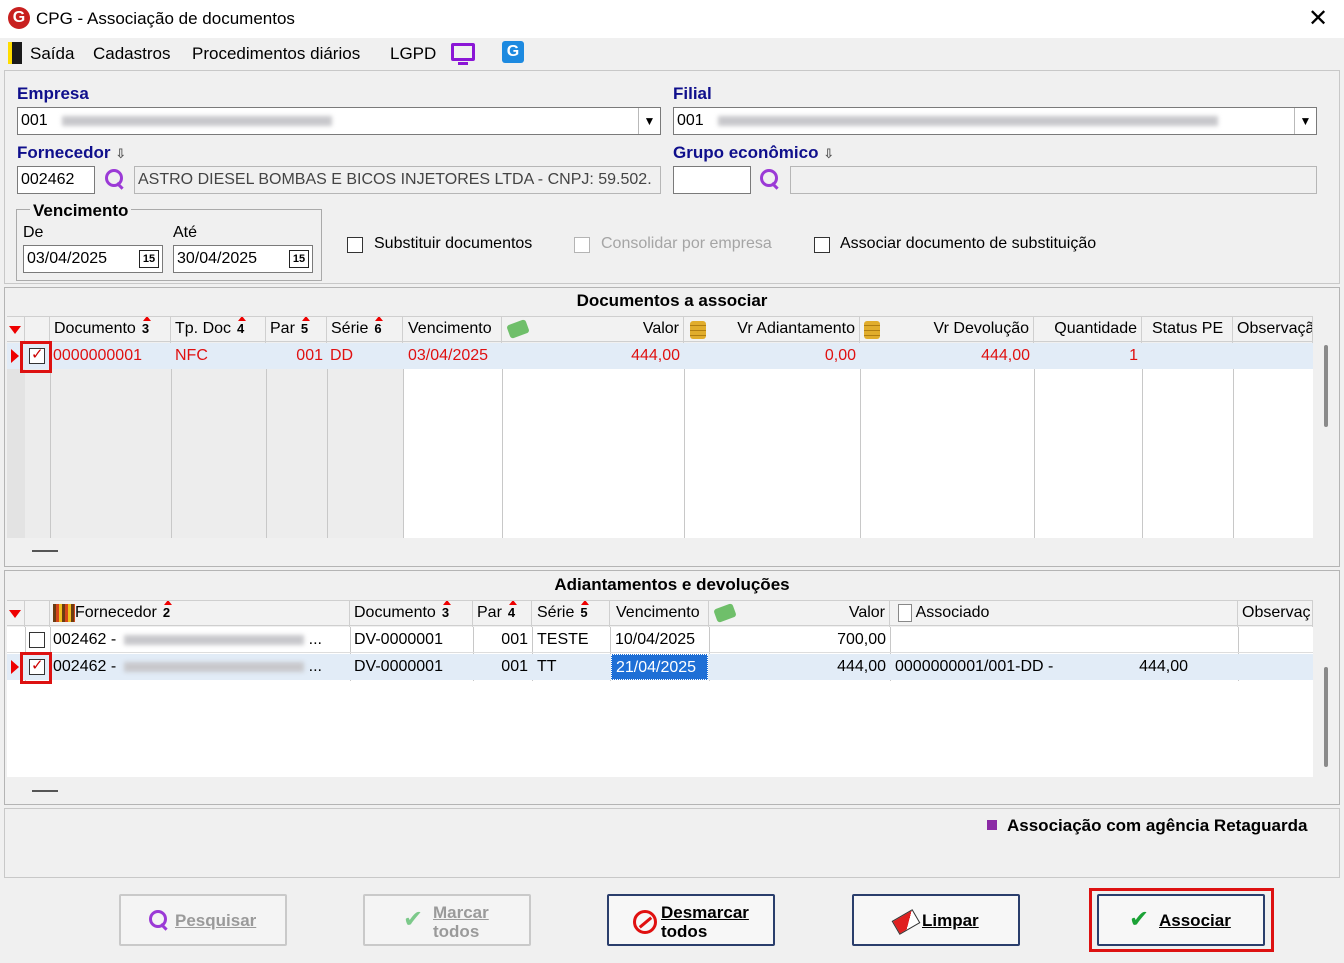 The width and height of the screenshot is (1344, 963). I want to click on cell-serie: TT, so click(547, 666).